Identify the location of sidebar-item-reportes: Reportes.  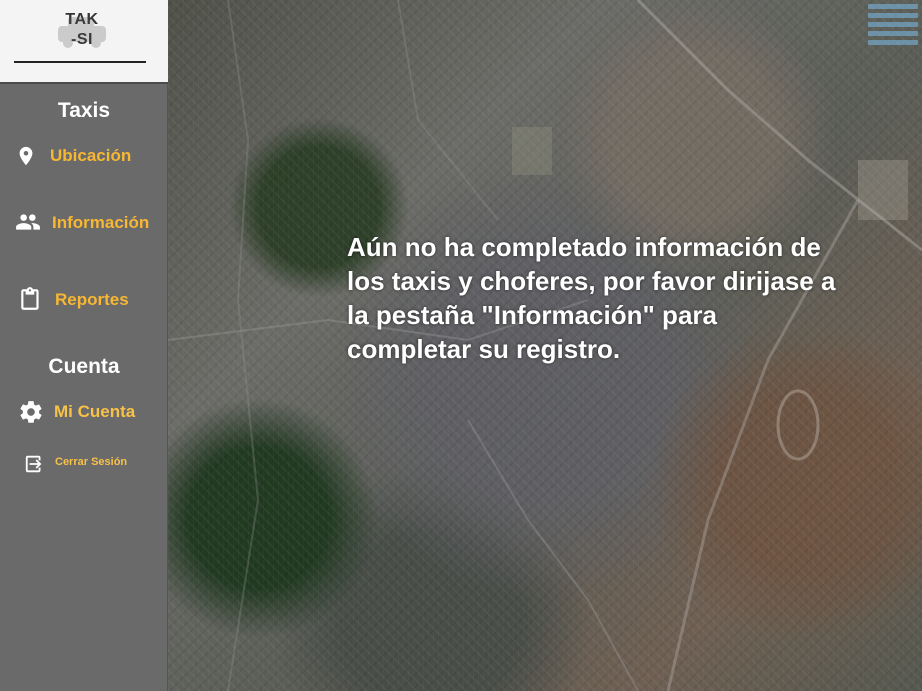
(84, 304).